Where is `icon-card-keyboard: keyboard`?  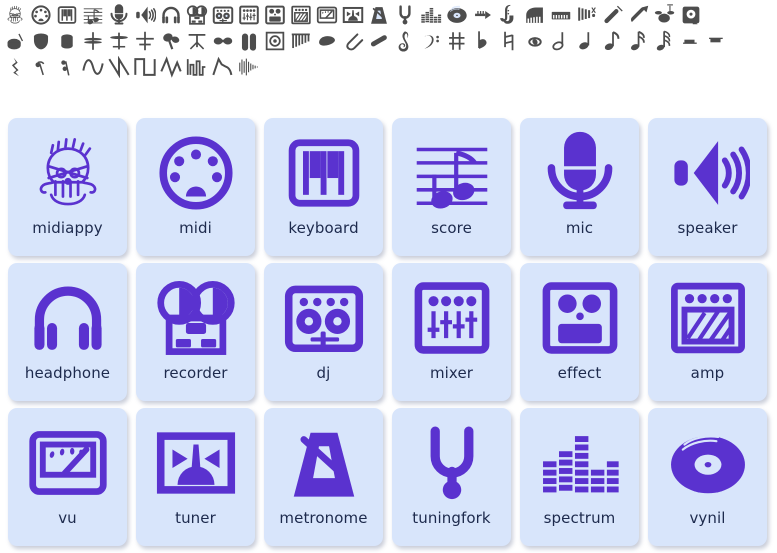 icon-card-keyboard: keyboard is located at coordinates (323, 187).